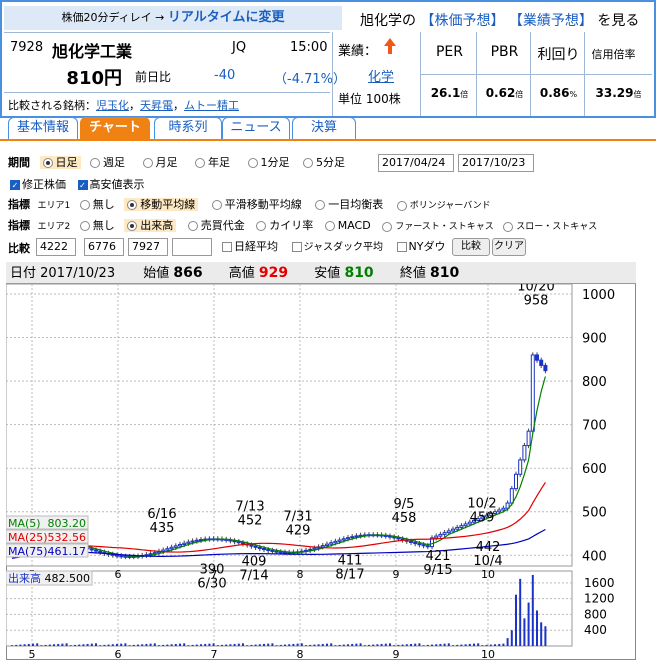 Image resolution: width=656 pixels, height=665 pixels. Describe the element at coordinates (551, 21) in the screenshot. I see `earnings-link: 【業績予想】` at that location.